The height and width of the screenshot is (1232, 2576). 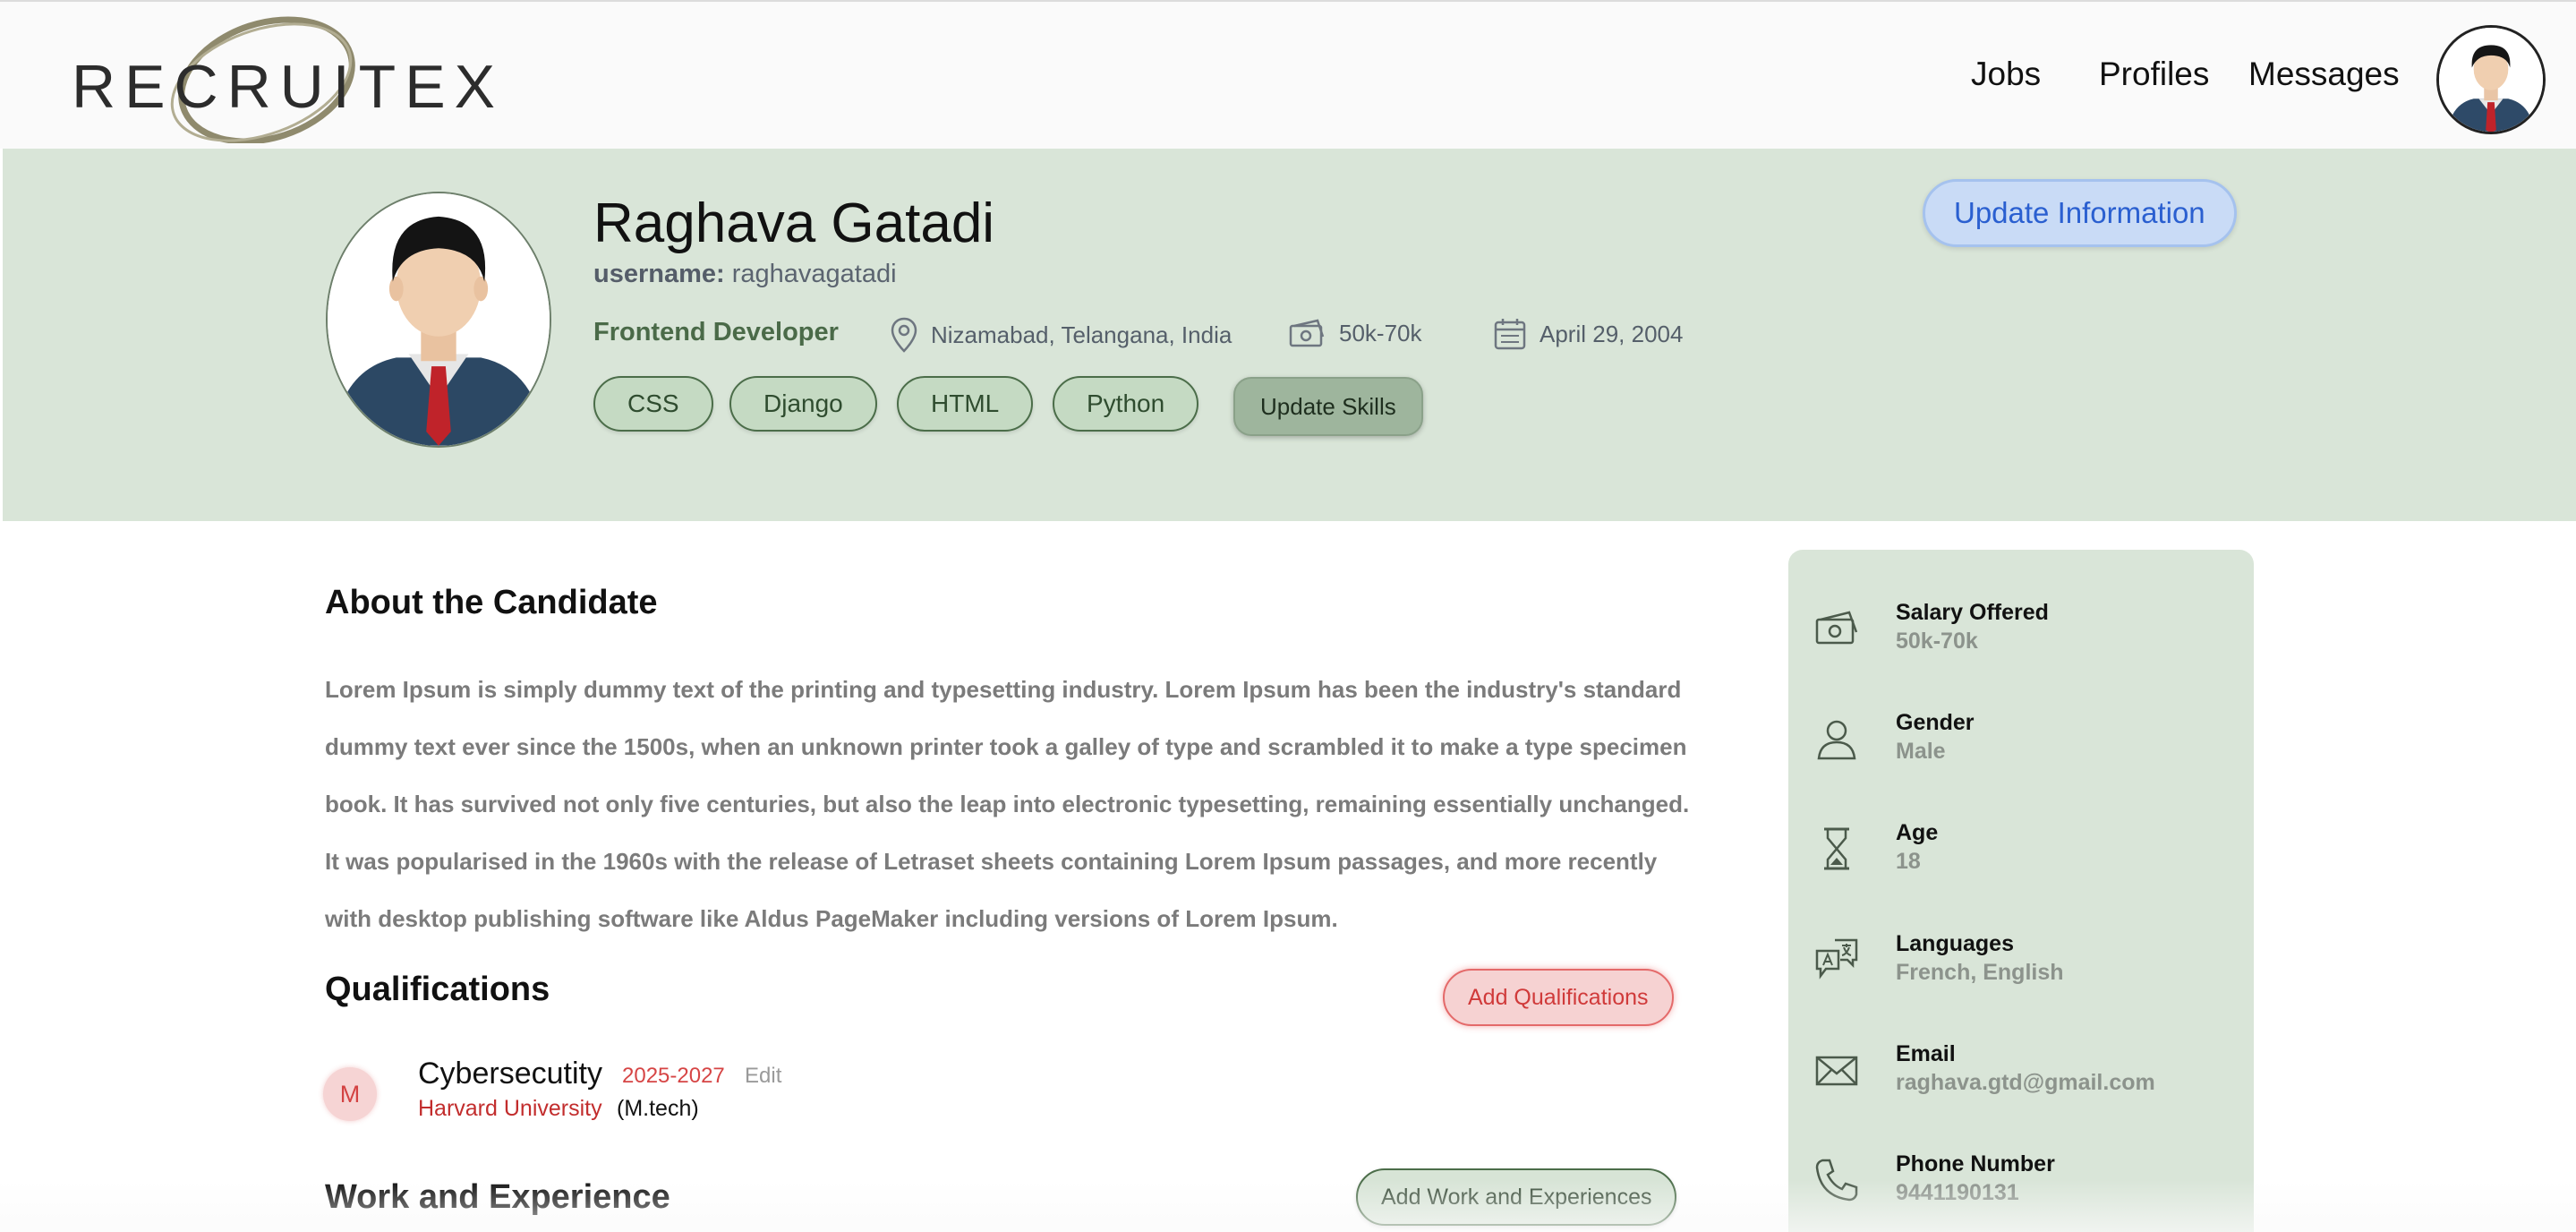 What do you see at coordinates (497, 1197) in the screenshot?
I see `work-heading: Work and Experience` at bounding box center [497, 1197].